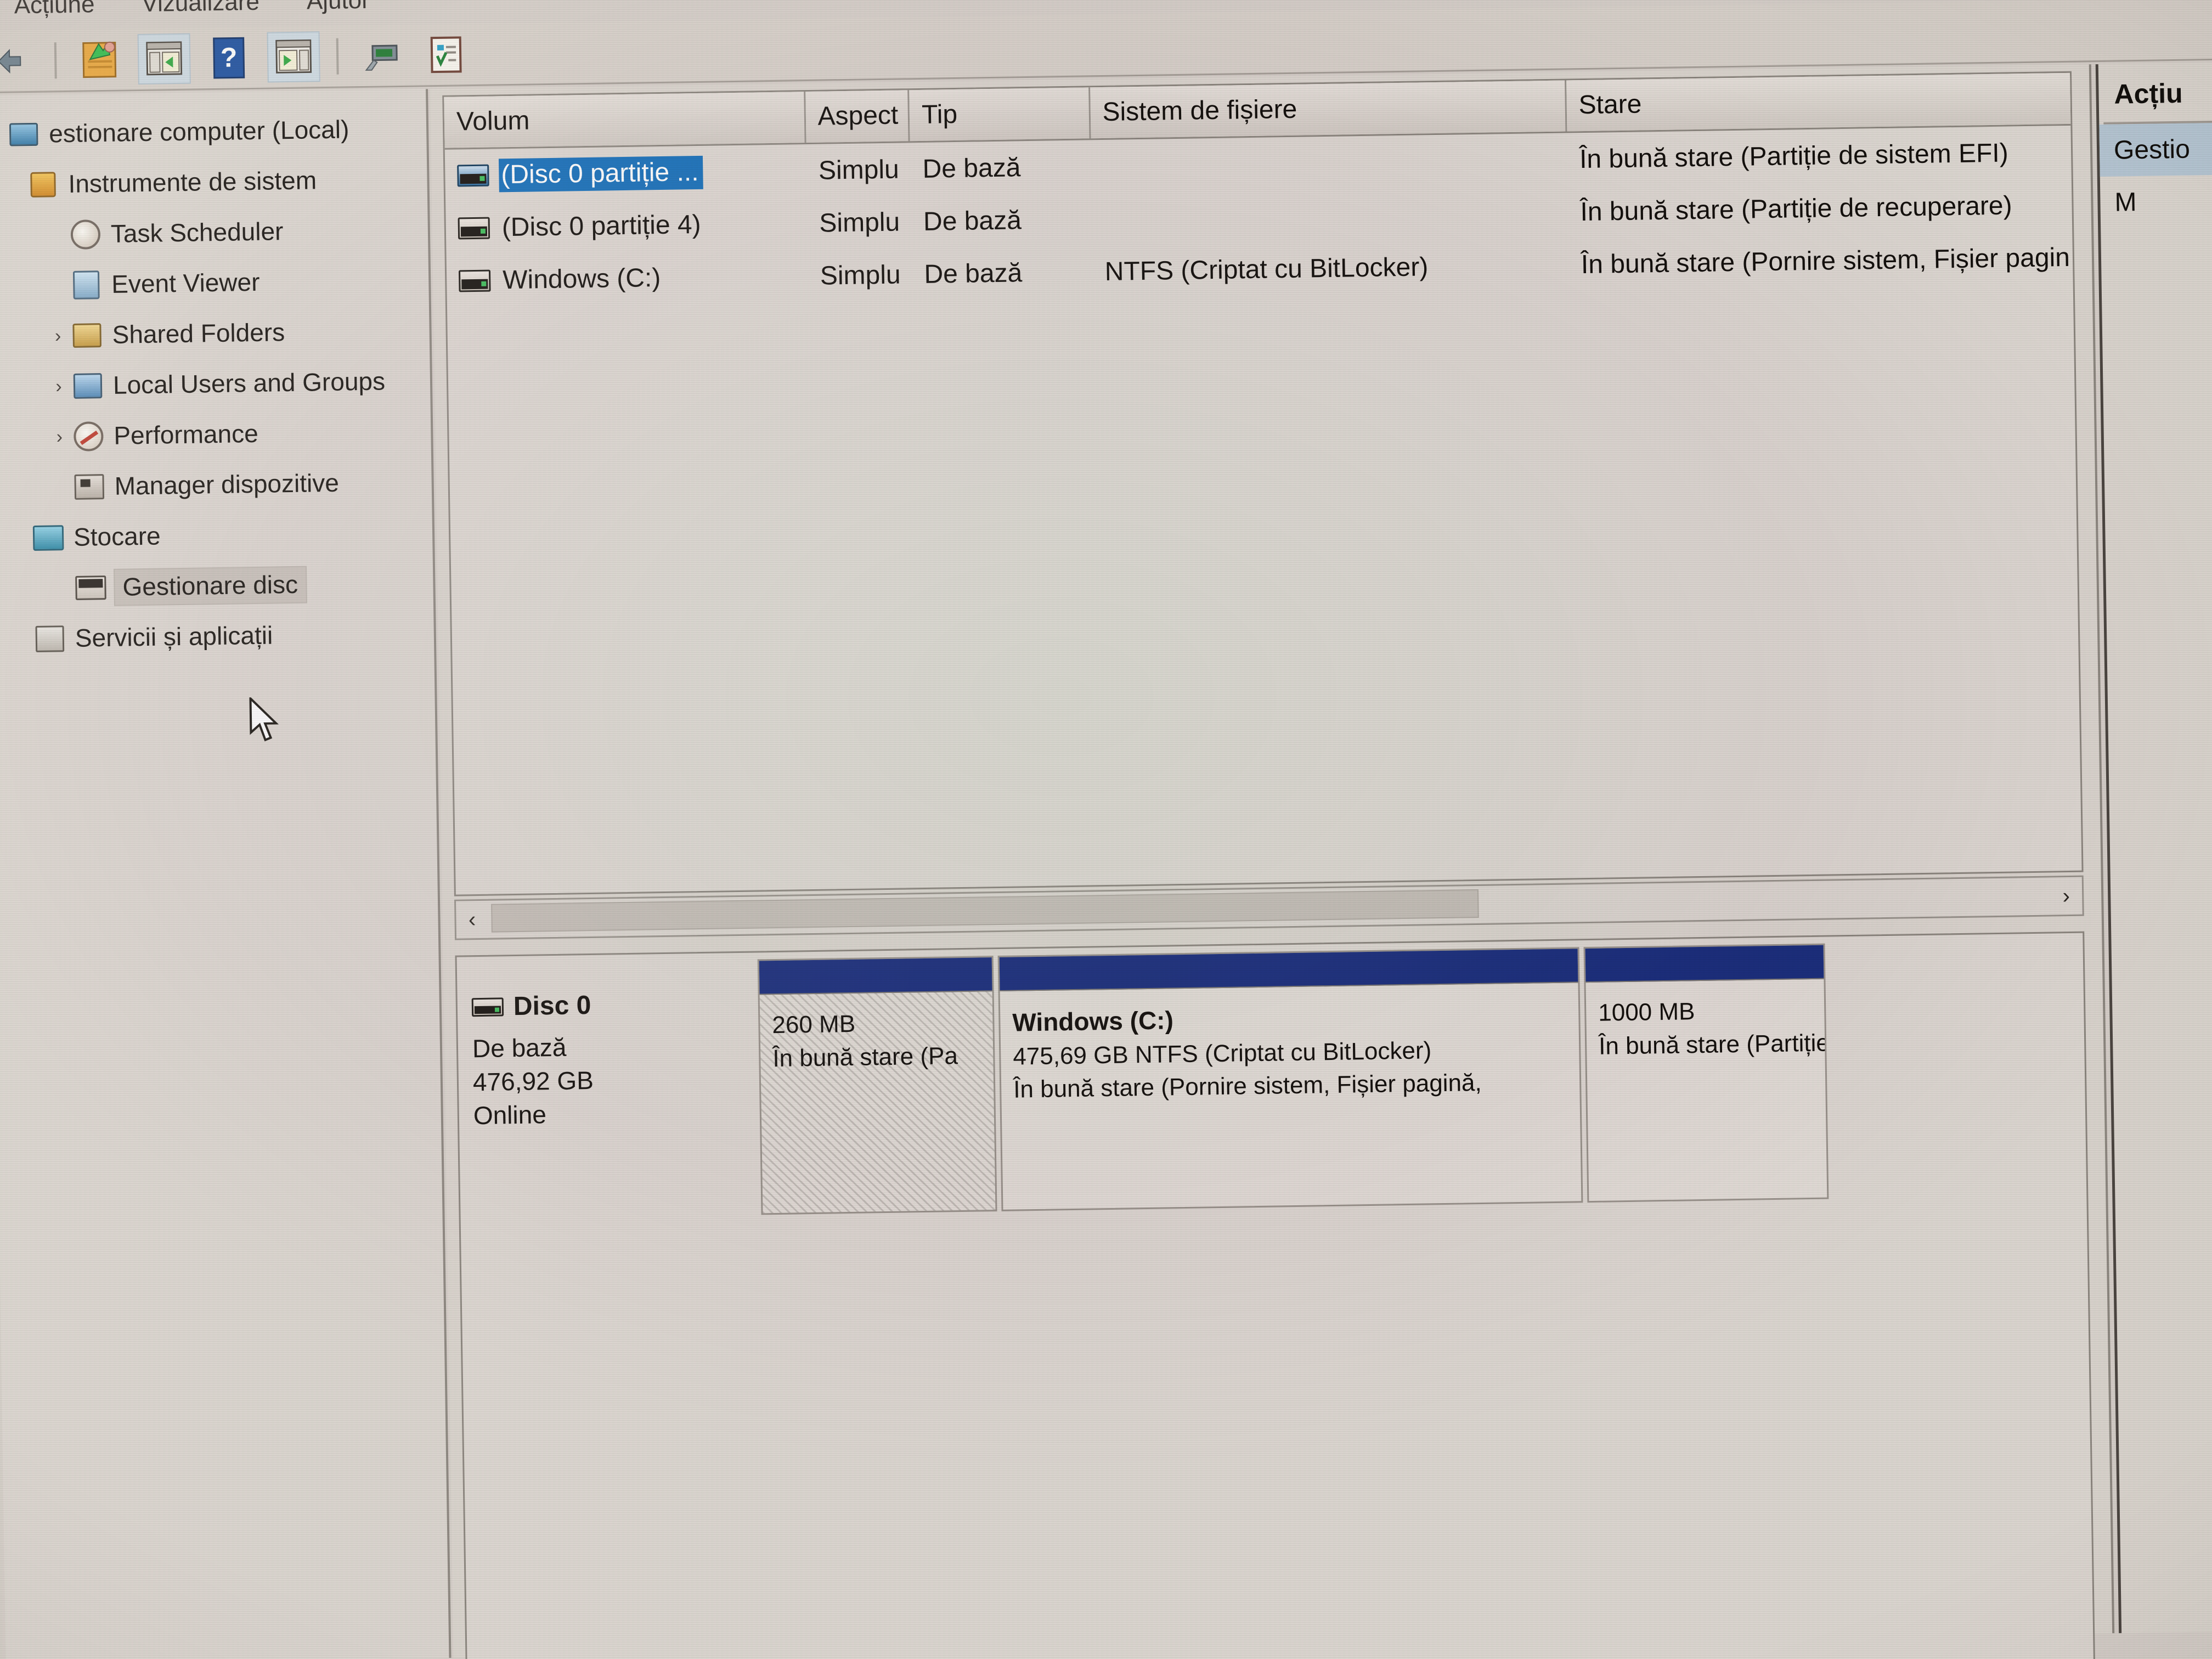 The image size is (2212, 1659). What do you see at coordinates (510, 1115) in the screenshot?
I see `disk-status: Online` at bounding box center [510, 1115].